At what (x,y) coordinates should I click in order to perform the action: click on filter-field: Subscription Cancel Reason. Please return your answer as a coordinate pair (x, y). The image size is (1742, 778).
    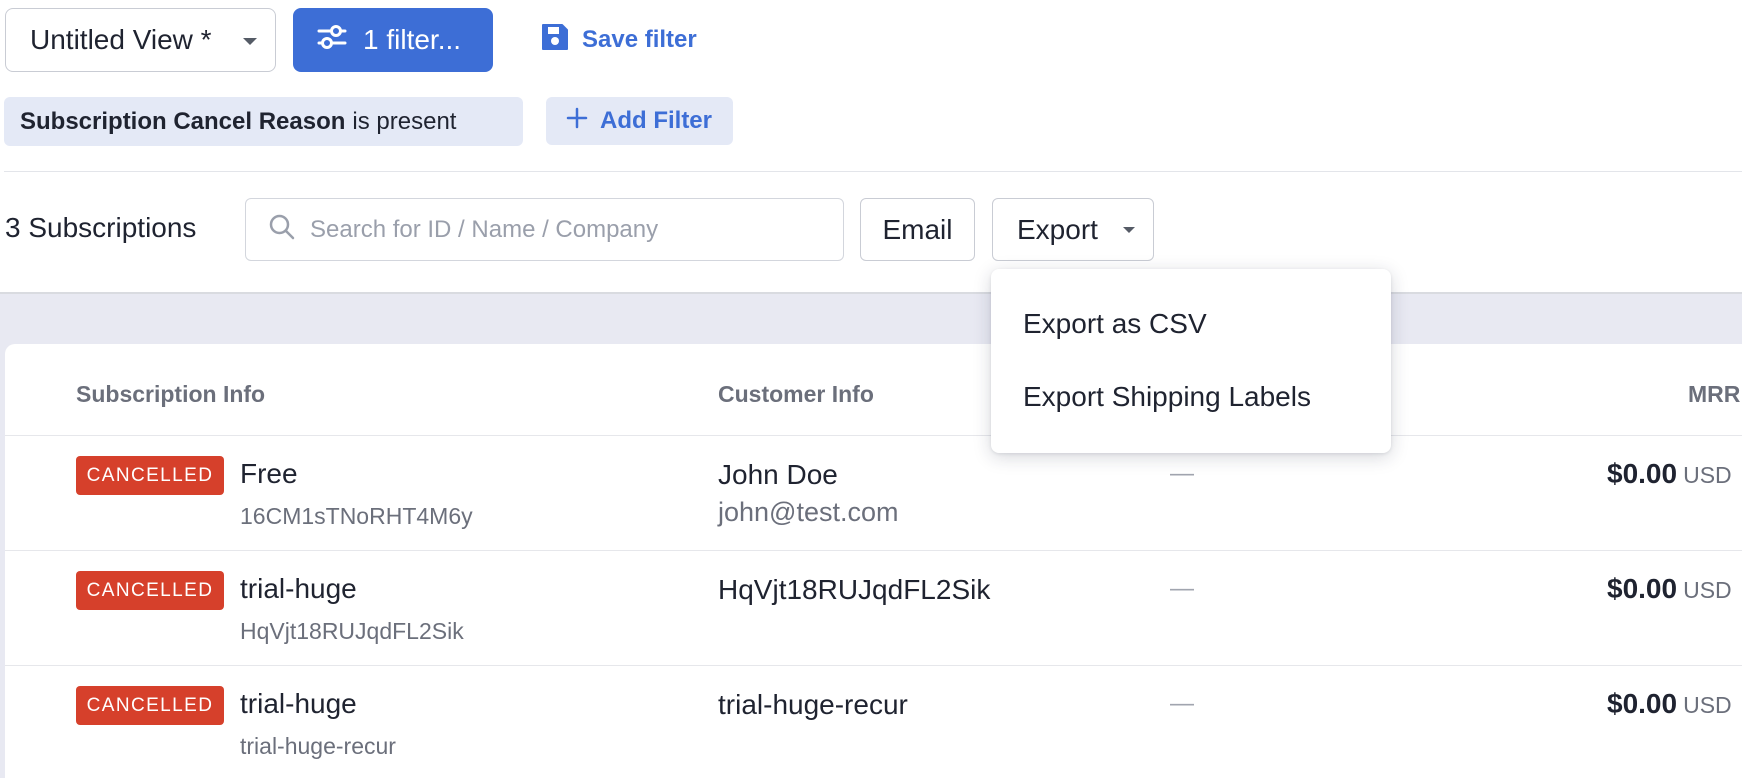
    Looking at the image, I should click on (183, 121).